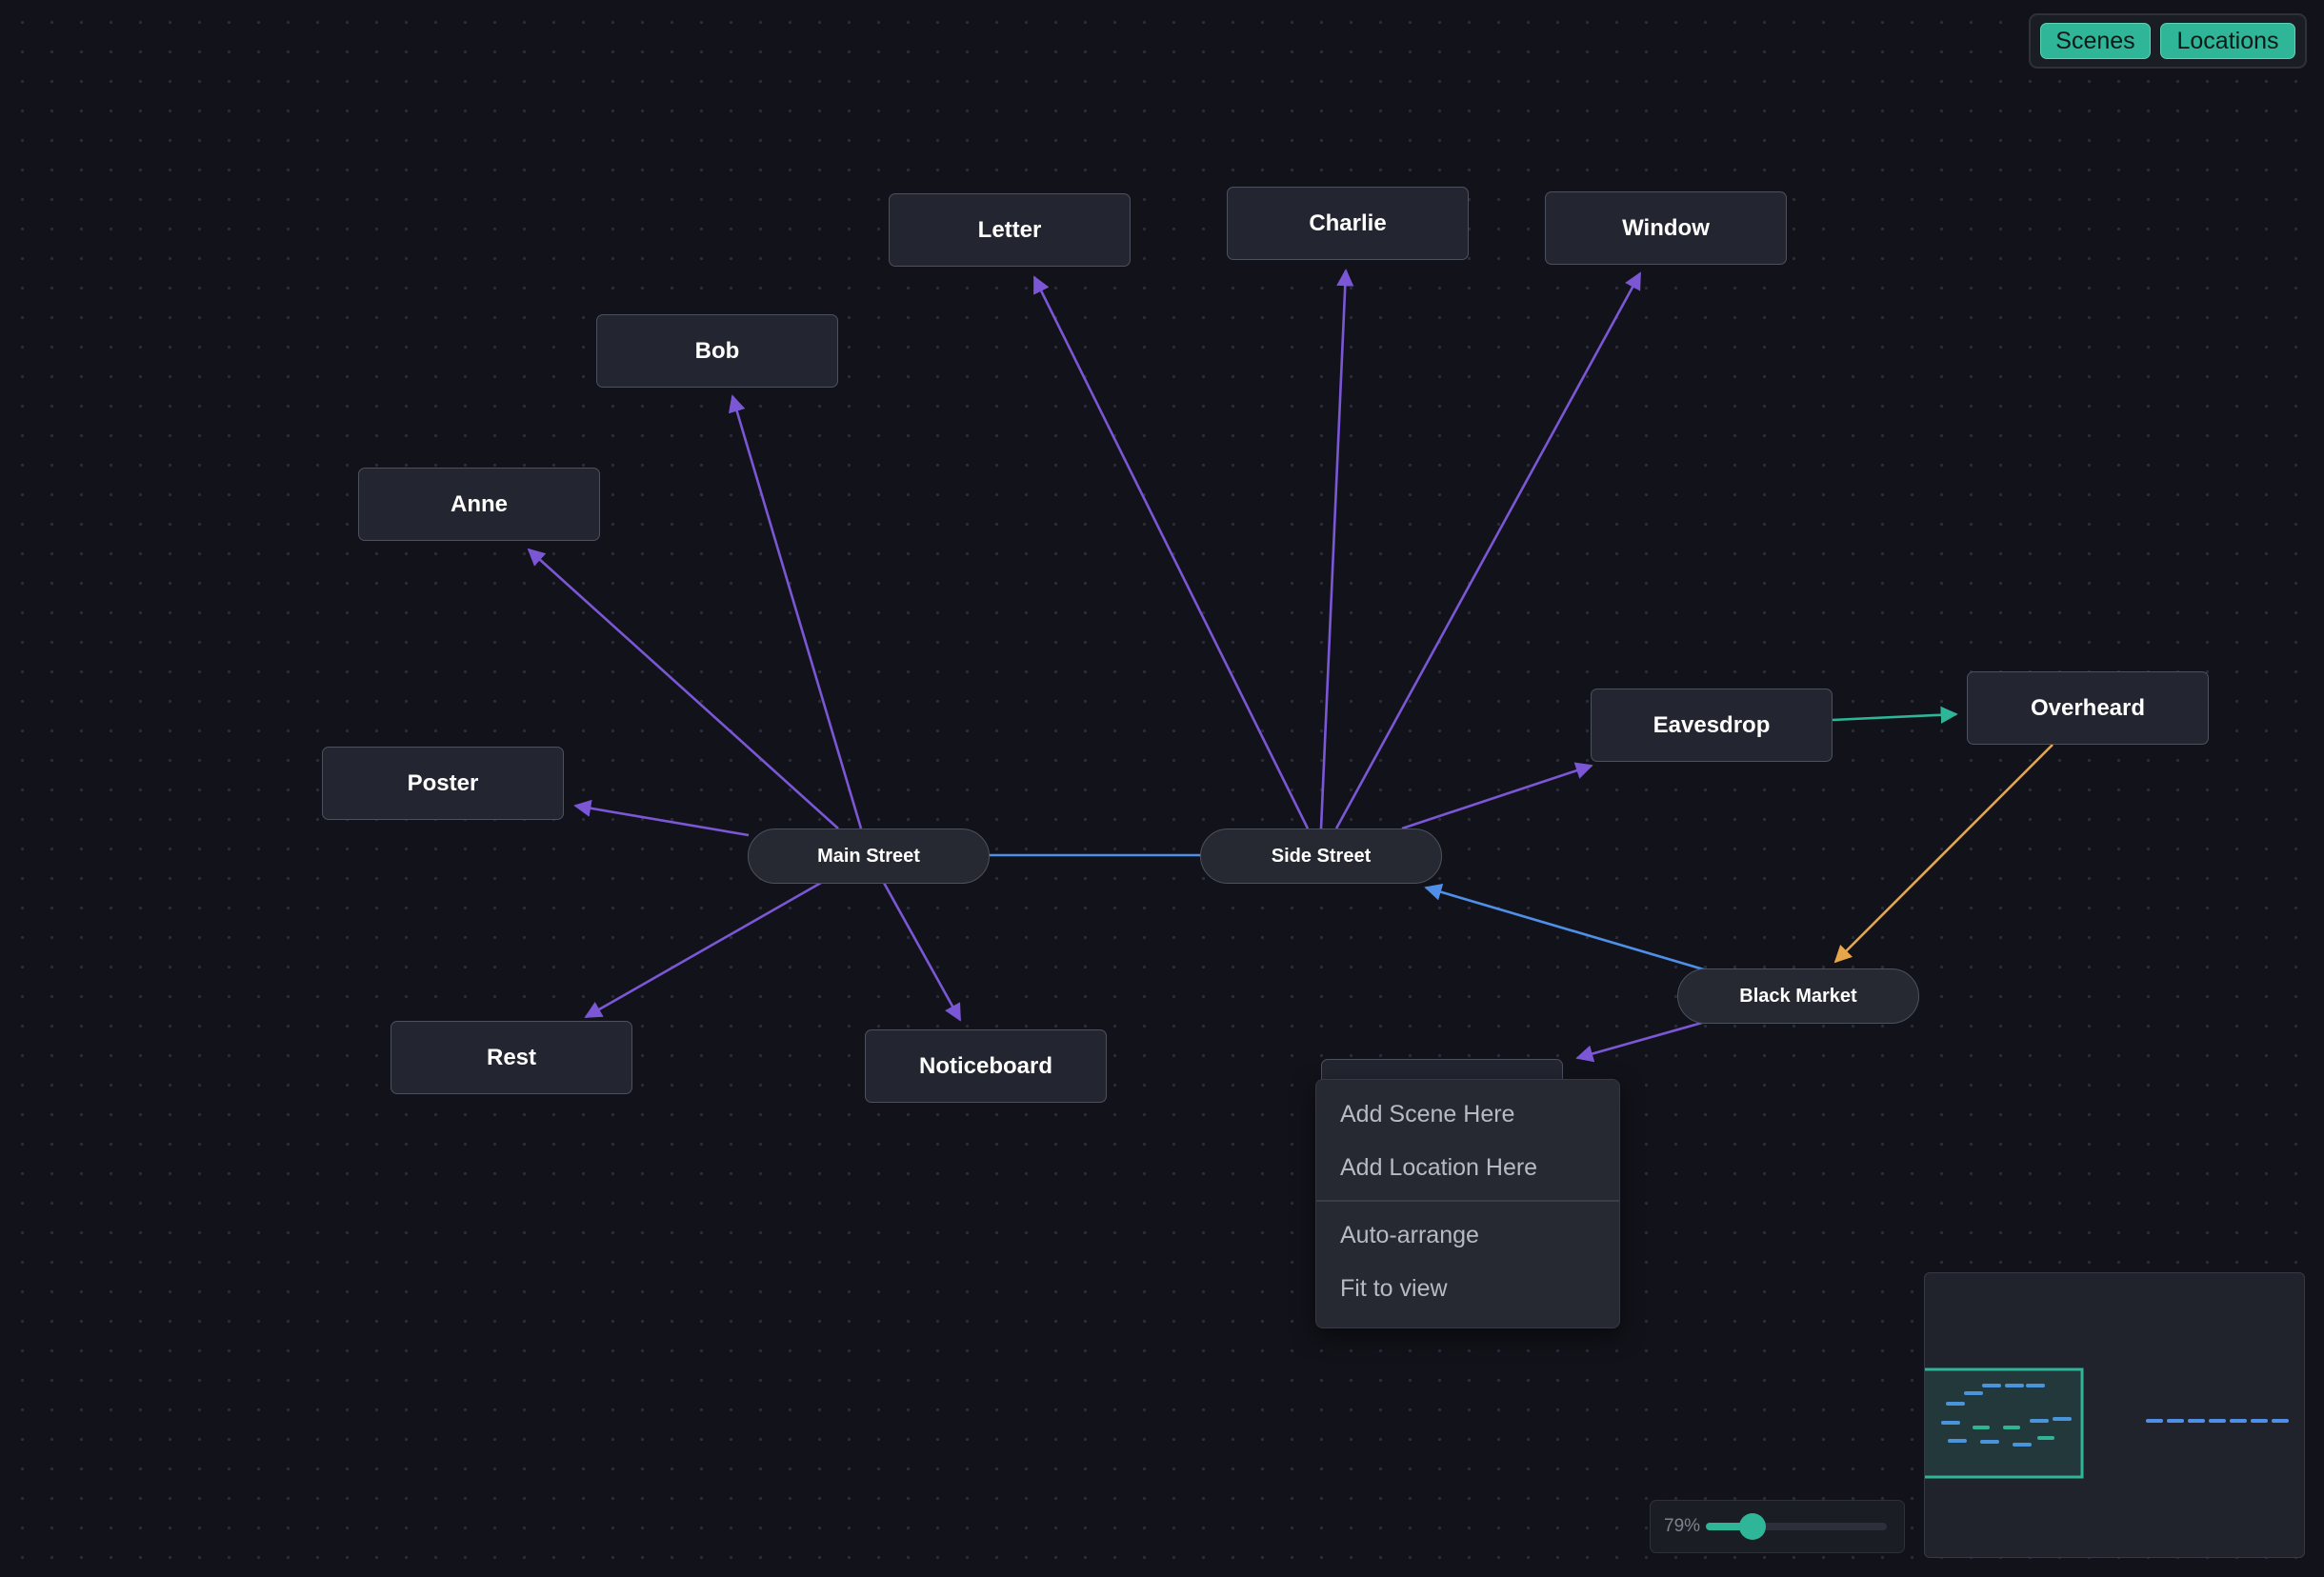  I want to click on scene-node-charlie: Charlie, so click(1348, 223).